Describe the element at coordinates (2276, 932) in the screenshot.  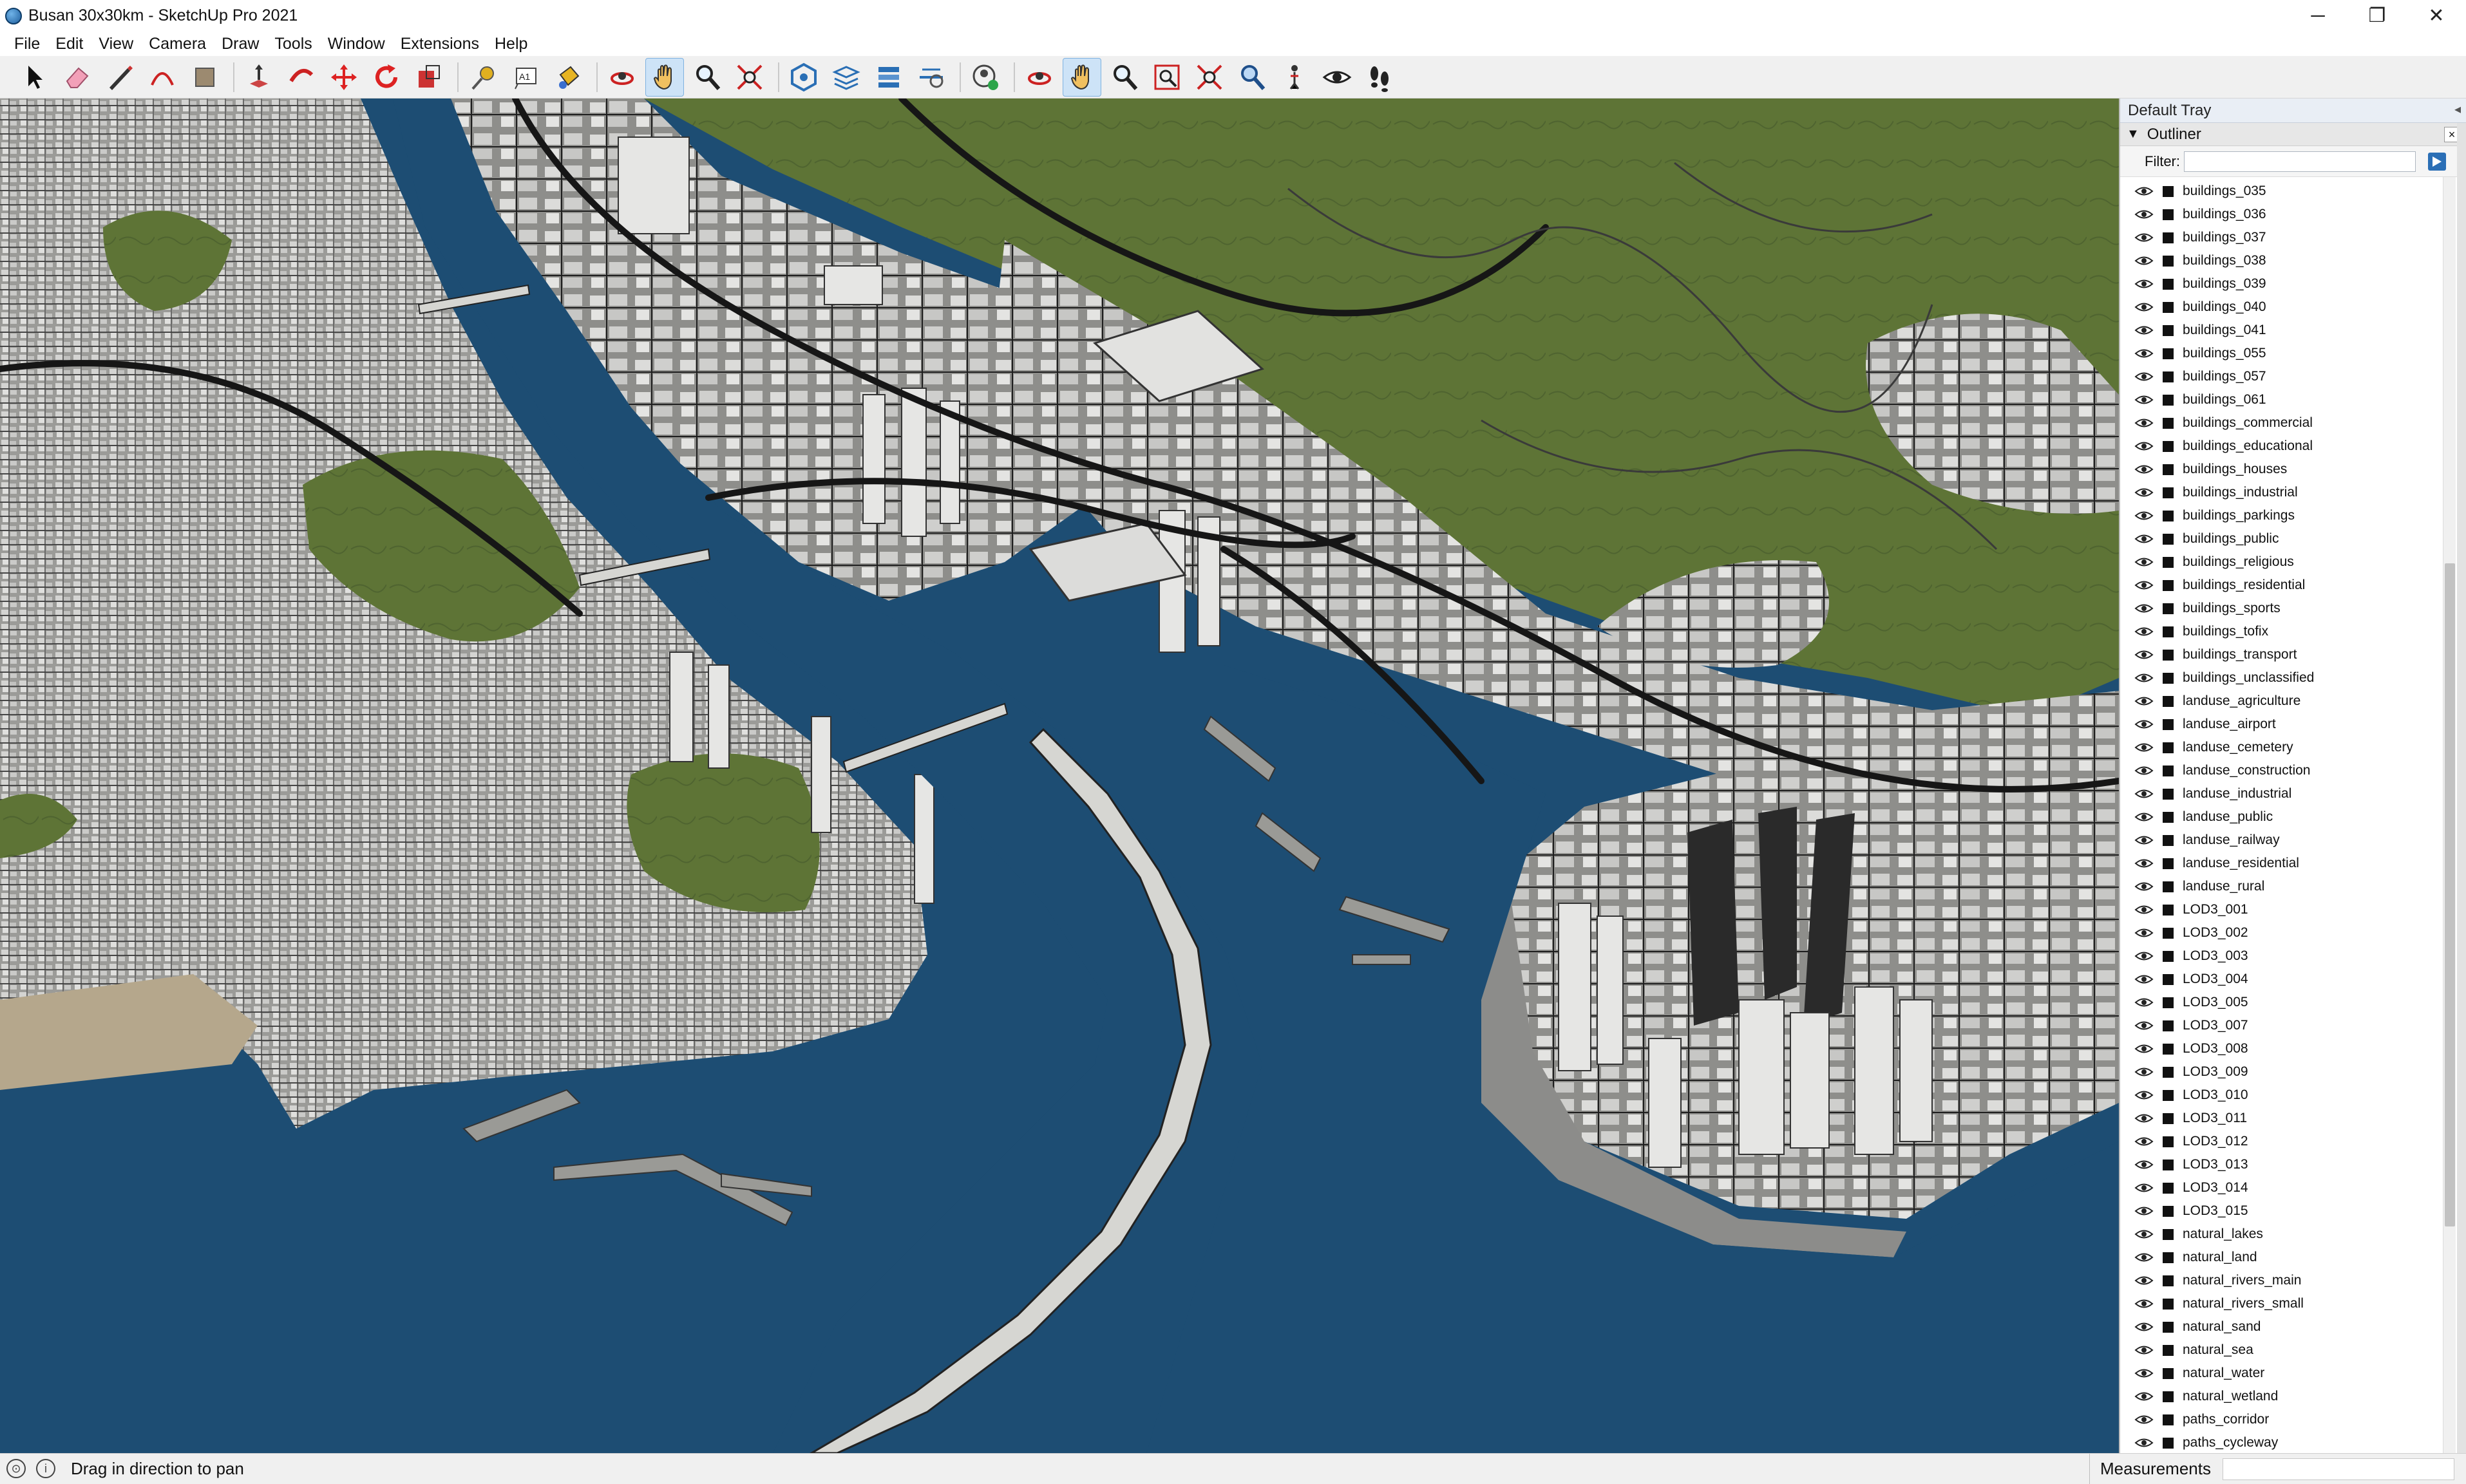
I see `outliner-item: LOD3_002` at that location.